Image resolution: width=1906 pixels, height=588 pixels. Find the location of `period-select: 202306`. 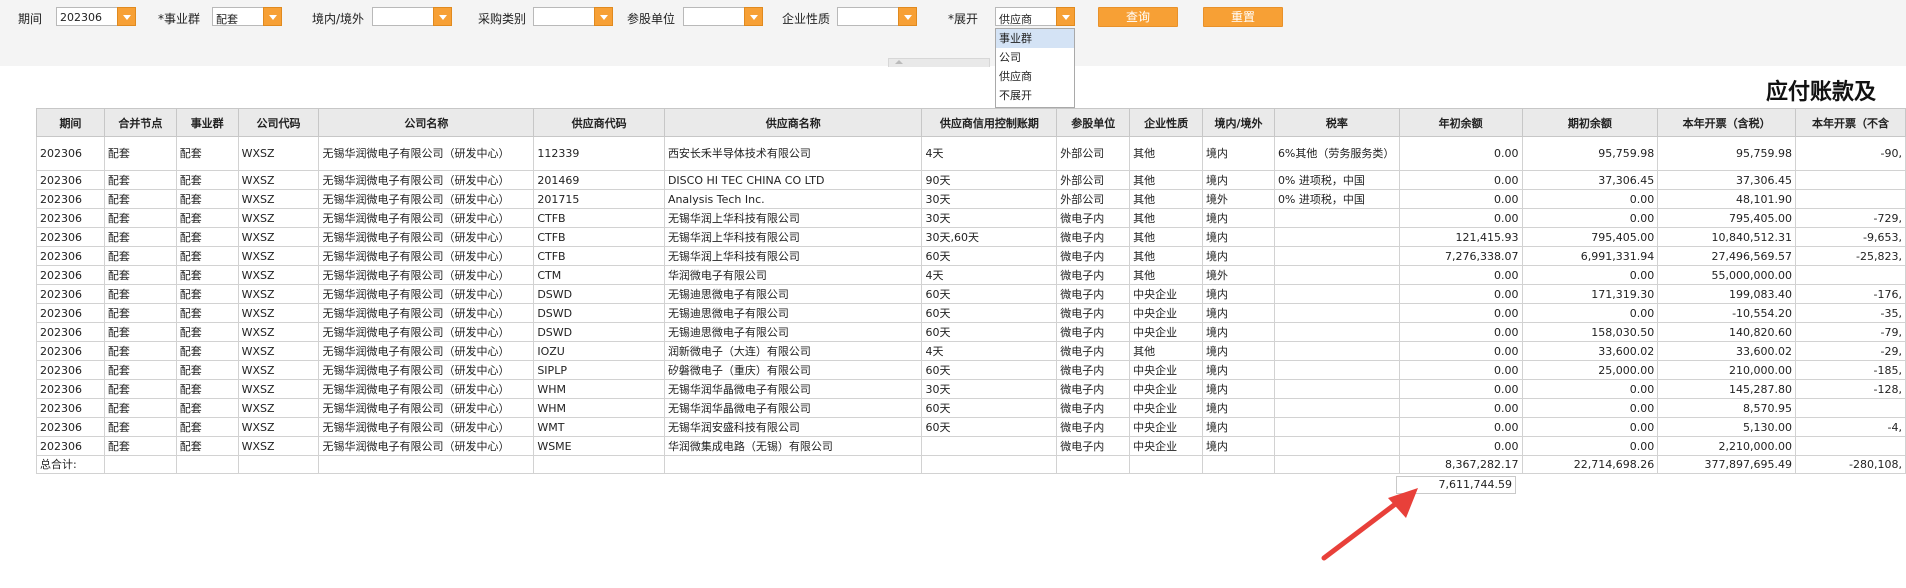

period-select: 202306 is located at coordinates (96, 16).